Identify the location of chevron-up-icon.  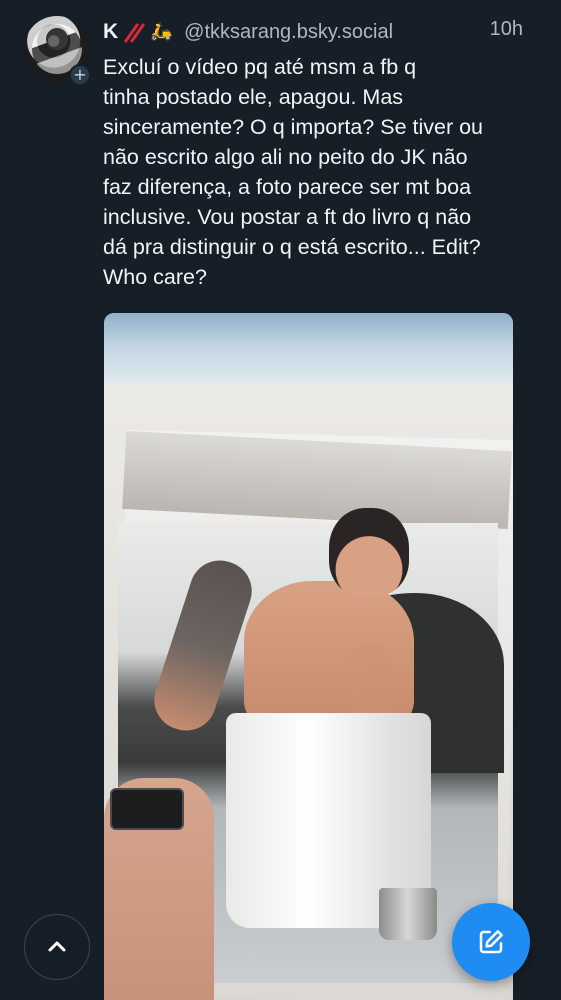
(57, 946).